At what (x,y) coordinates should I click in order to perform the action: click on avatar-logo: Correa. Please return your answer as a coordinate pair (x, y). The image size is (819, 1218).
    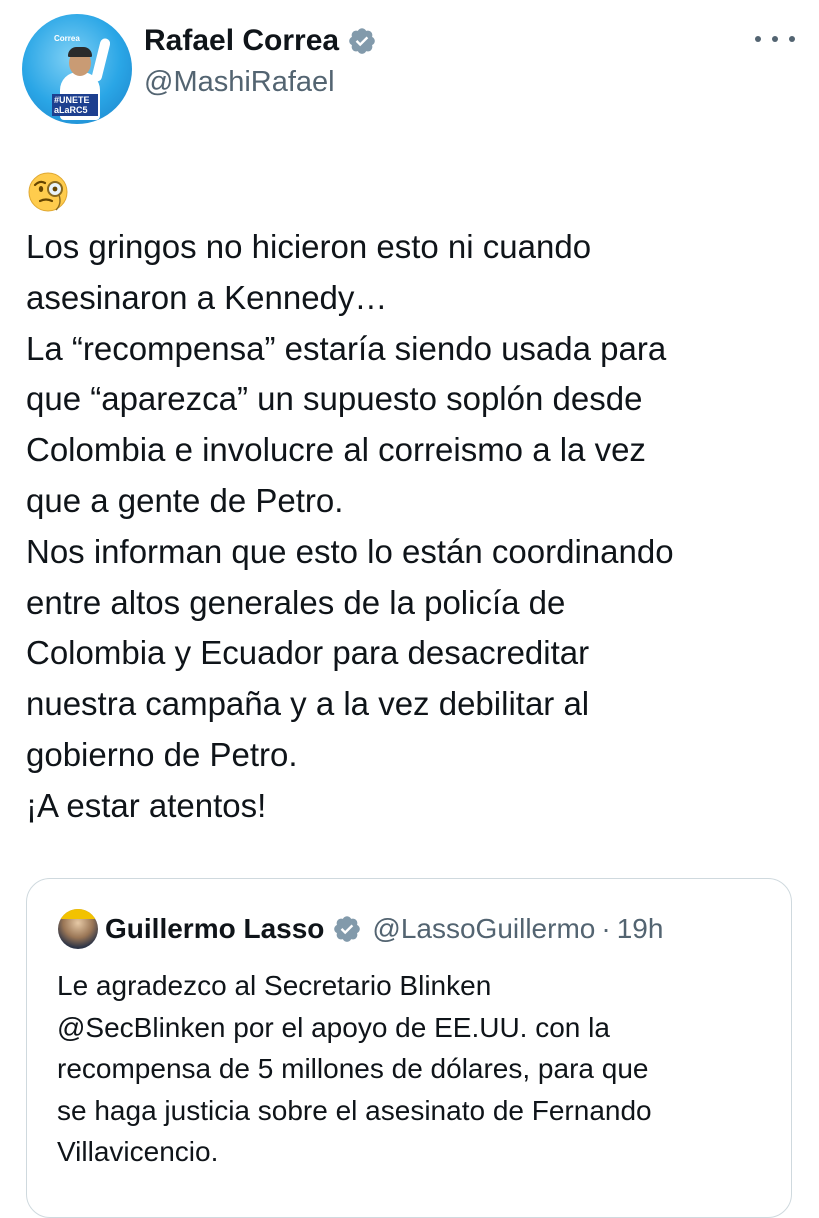
    Looking at the image, I should click on (67, 38).